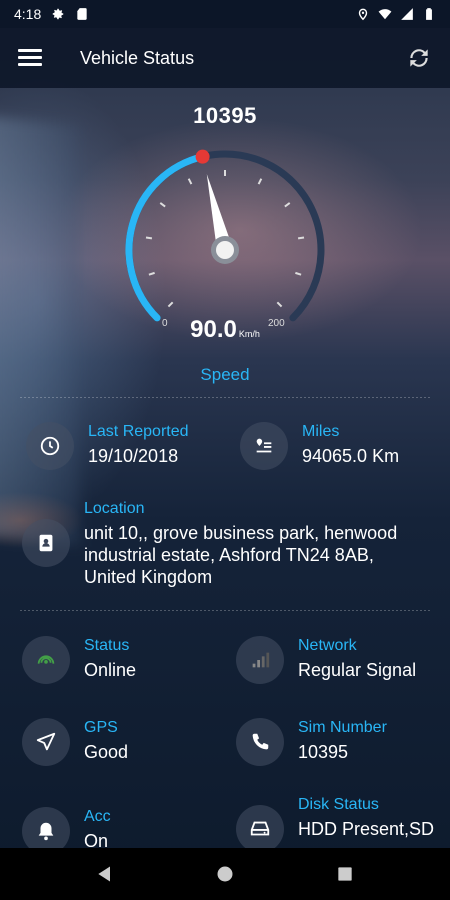 The height and width of the screenshot is (900, 450). Describe the element at coordinates (366, 829) in the screenshot. I see `disk-status-value: HDD Present,SD` at that location.